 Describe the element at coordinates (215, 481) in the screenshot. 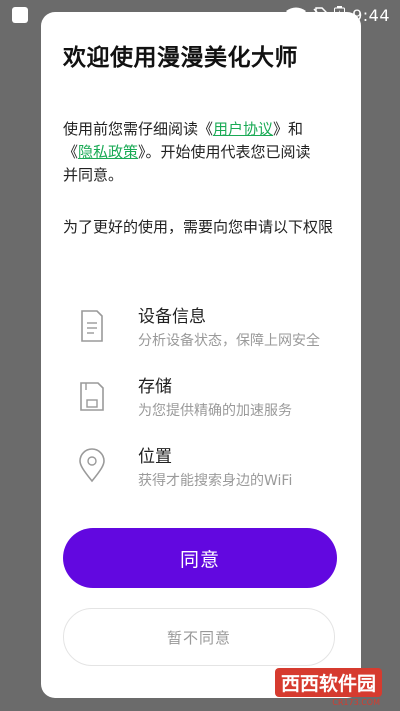

I see `permission-desc: 获得才能搜索身边的WiFi` at that location.